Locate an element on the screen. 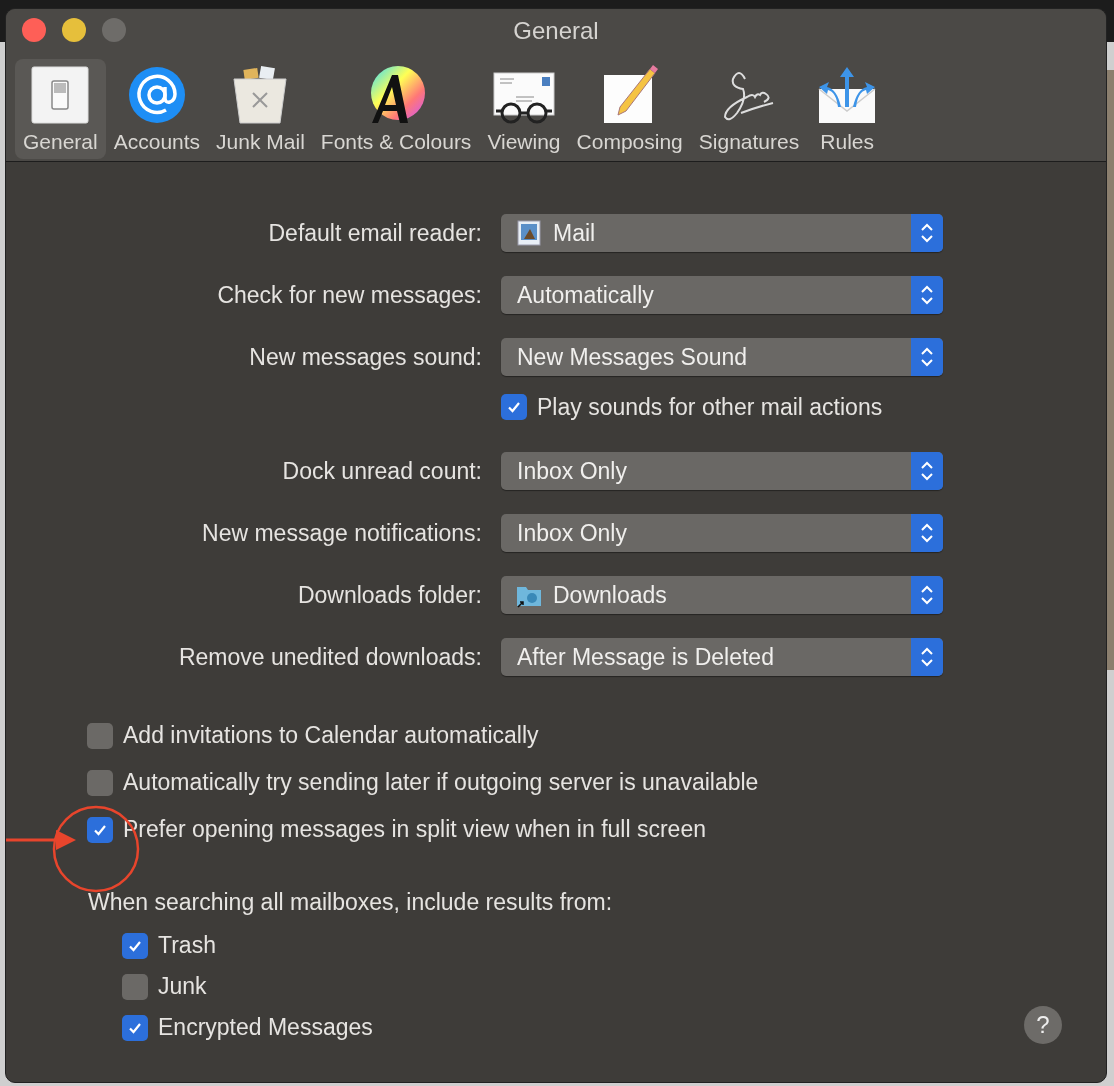  paper-and-pencil-icon is located at coordinates (630, 94).